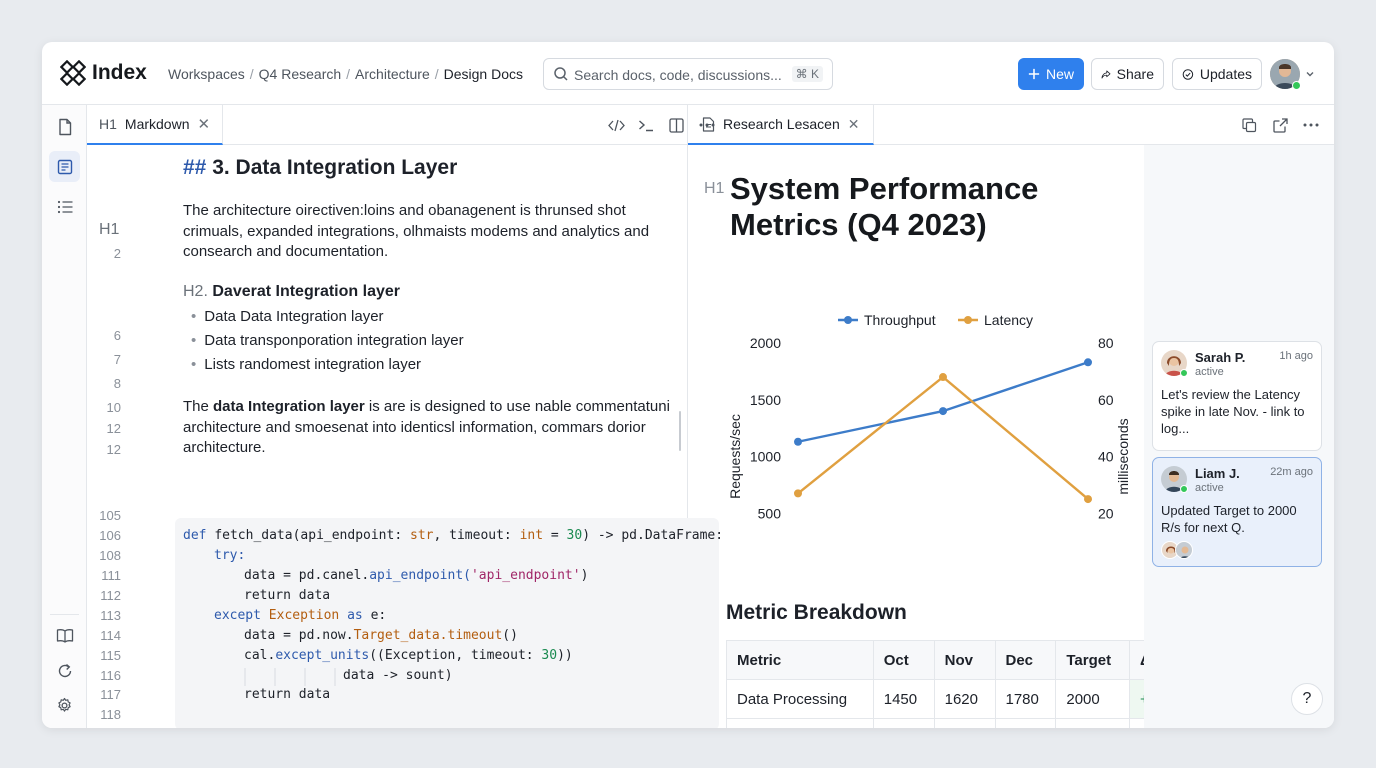 This screenshot has height=768, width=1376. I want to click on series-line-latency, so click(943, 437).